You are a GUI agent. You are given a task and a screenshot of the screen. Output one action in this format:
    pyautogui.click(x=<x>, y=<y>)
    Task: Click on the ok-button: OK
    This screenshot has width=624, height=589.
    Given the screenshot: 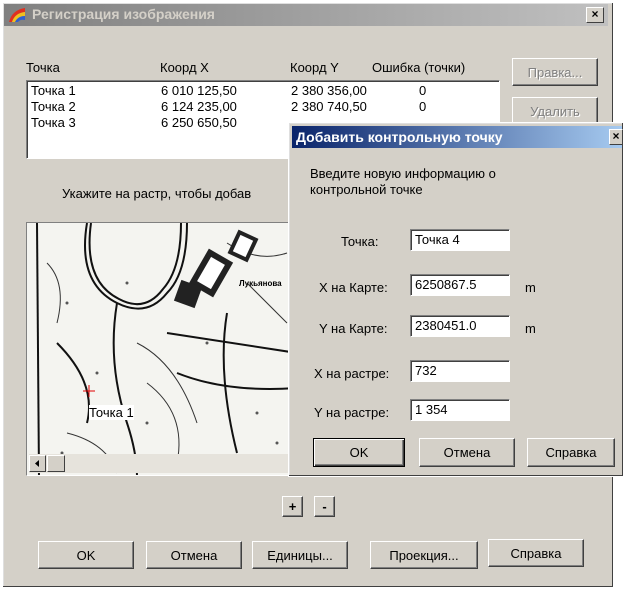 What is the action you would take?
    pyautogui.click(x=86, y=555)
    